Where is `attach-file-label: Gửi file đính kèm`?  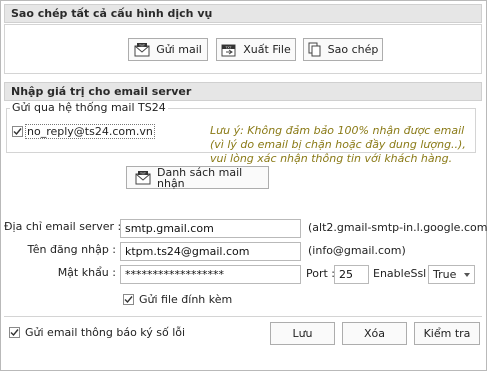
attach-file-label: Gửi file đính kèm is located at coordinates (186, 299).